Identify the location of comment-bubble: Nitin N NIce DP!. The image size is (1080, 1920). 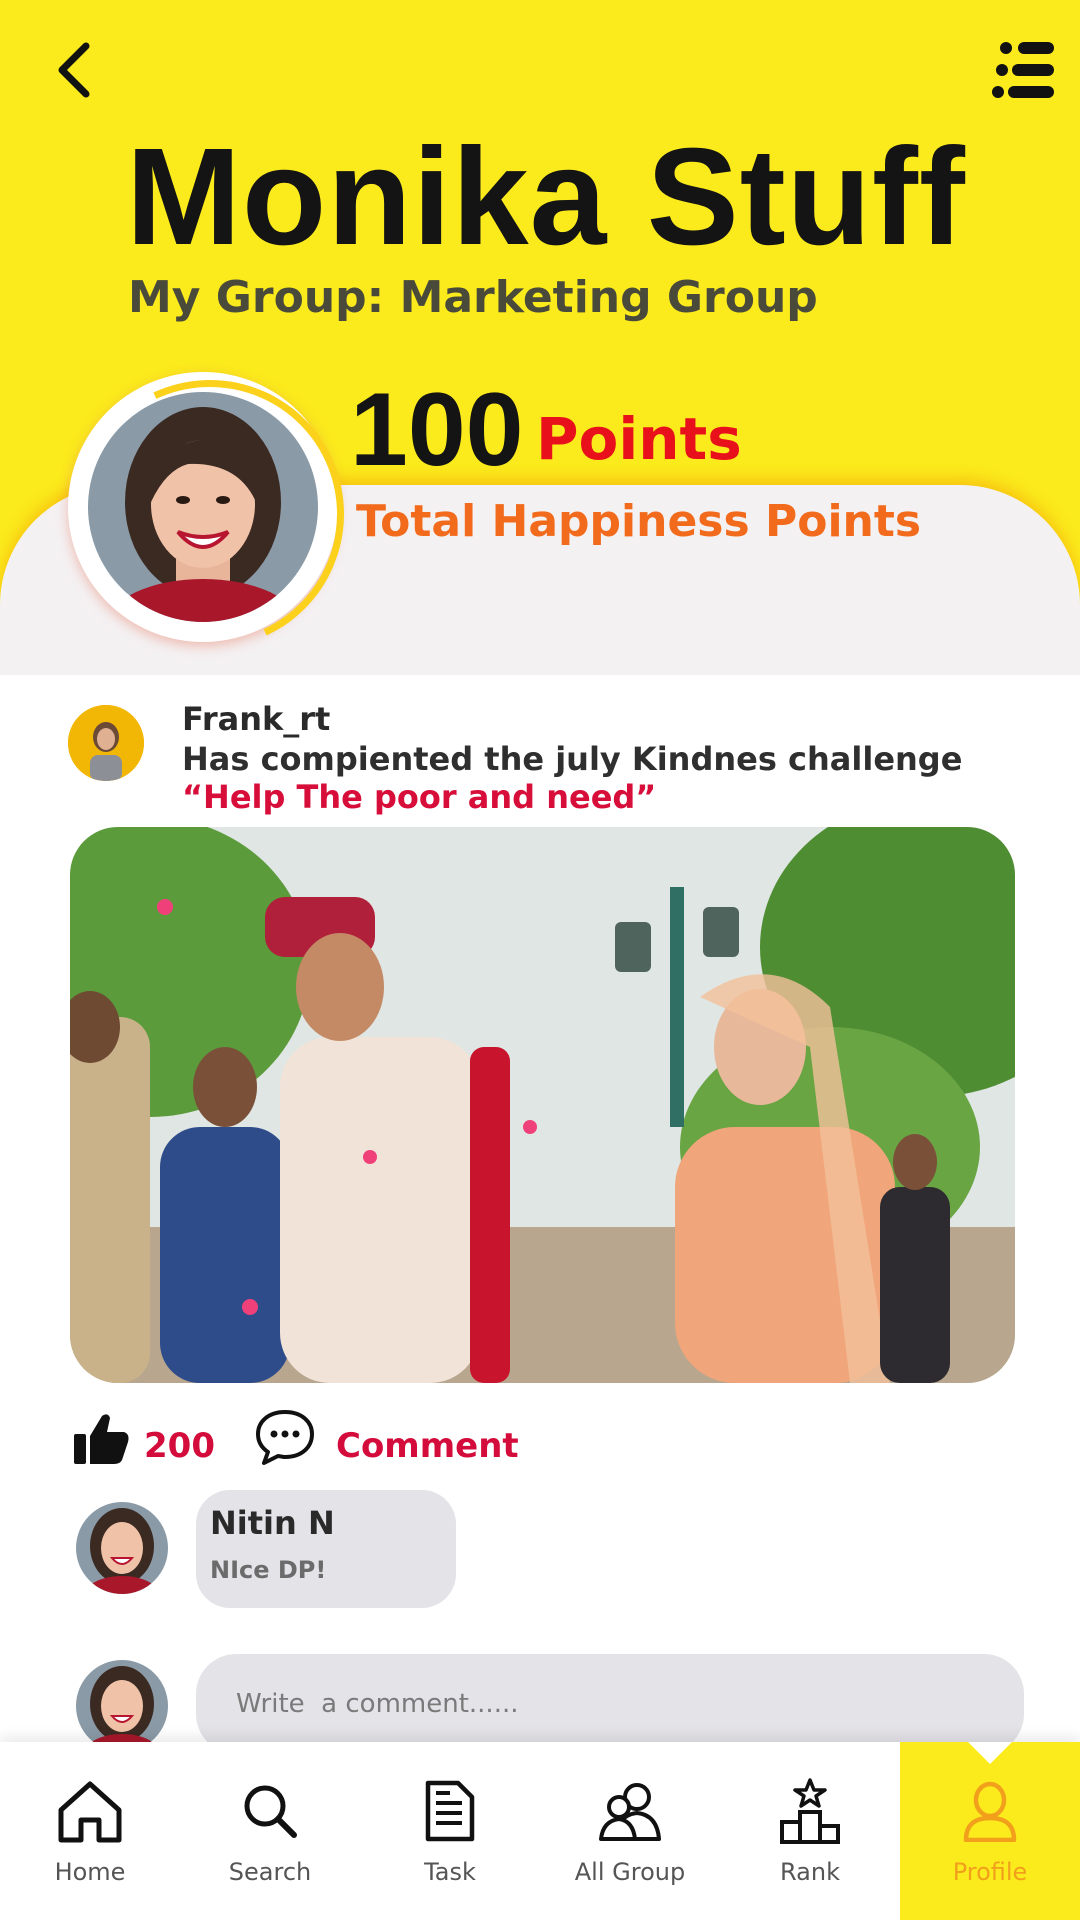
(326, 1549).